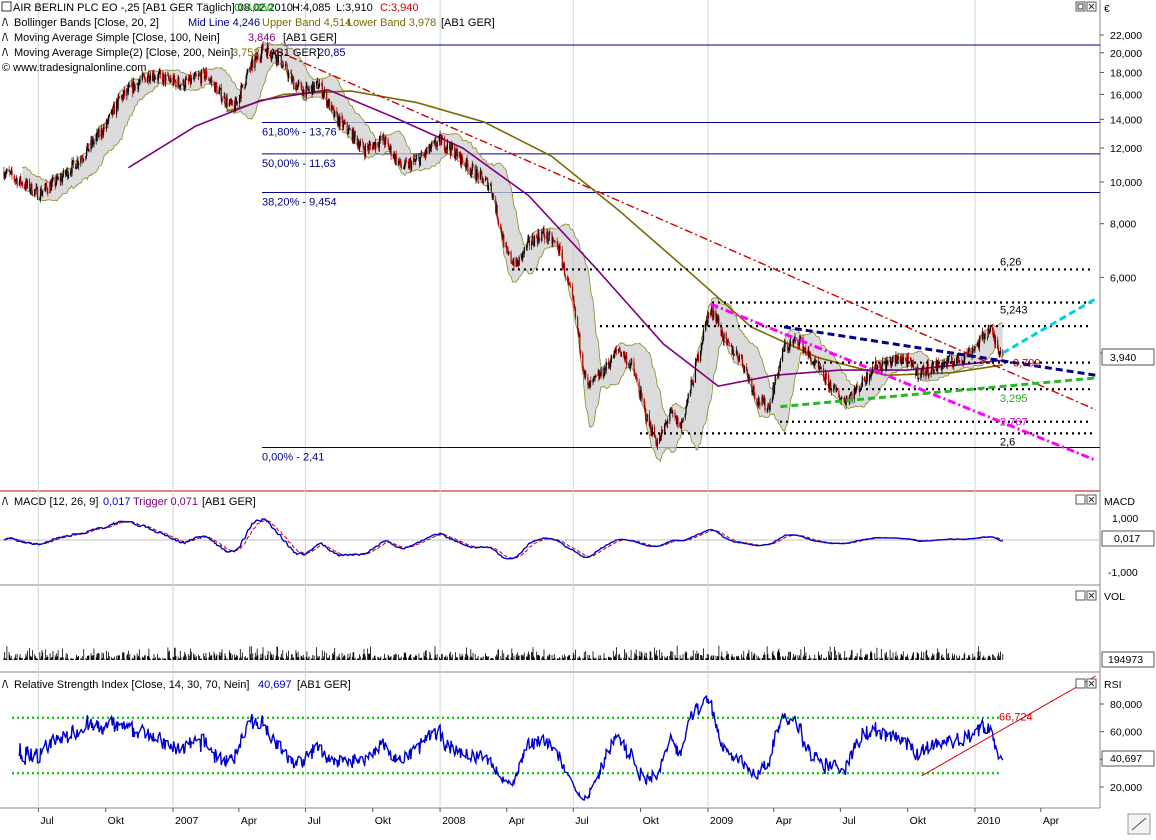 The image size is (1156, 840). Describe the element at coordinates (293, 458) in the screenshot. I see `fib-label-0: 0,00% - 2,41` at that location.